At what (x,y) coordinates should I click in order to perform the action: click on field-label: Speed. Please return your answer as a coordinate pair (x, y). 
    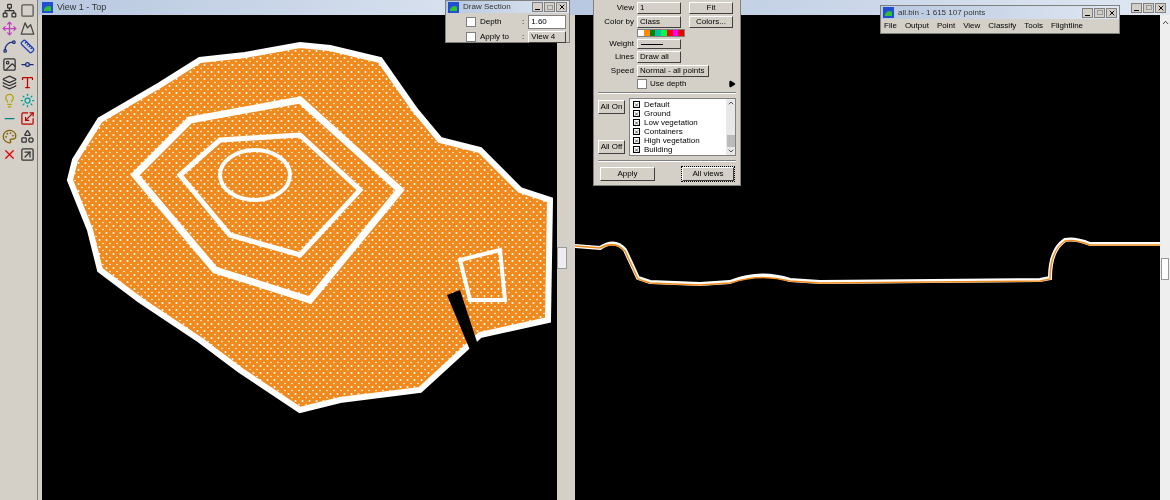
    Looking at the image, I should click on (621, 71).